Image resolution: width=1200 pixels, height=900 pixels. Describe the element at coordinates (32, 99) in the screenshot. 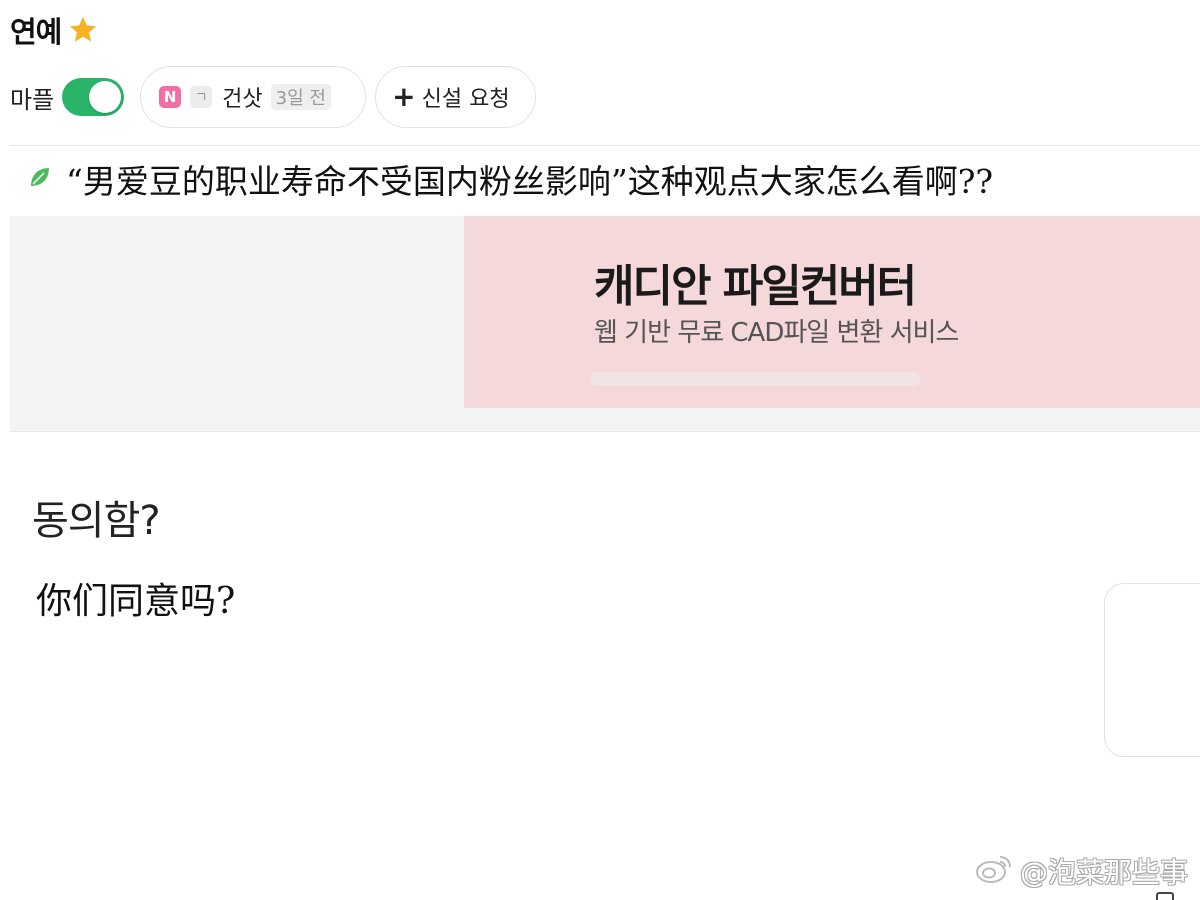

I see `mafl-toggle-label: 마플` at that location.